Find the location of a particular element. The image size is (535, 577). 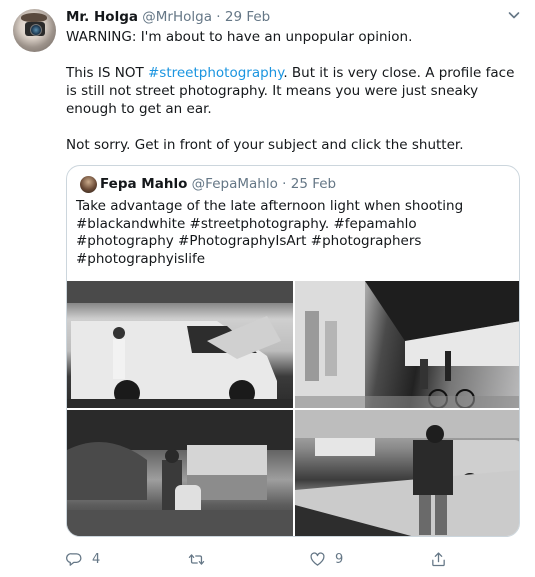

caret-down-icon is located at coordinates (514, 15).